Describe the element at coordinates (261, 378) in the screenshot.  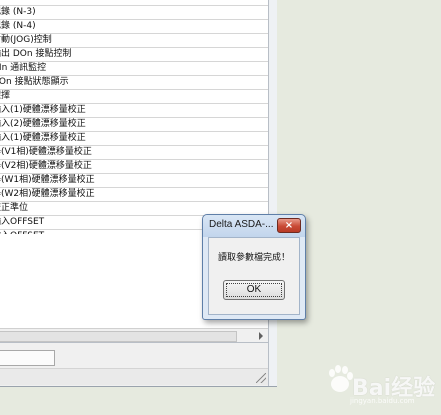
I see `resize-grip-icon` at that location.